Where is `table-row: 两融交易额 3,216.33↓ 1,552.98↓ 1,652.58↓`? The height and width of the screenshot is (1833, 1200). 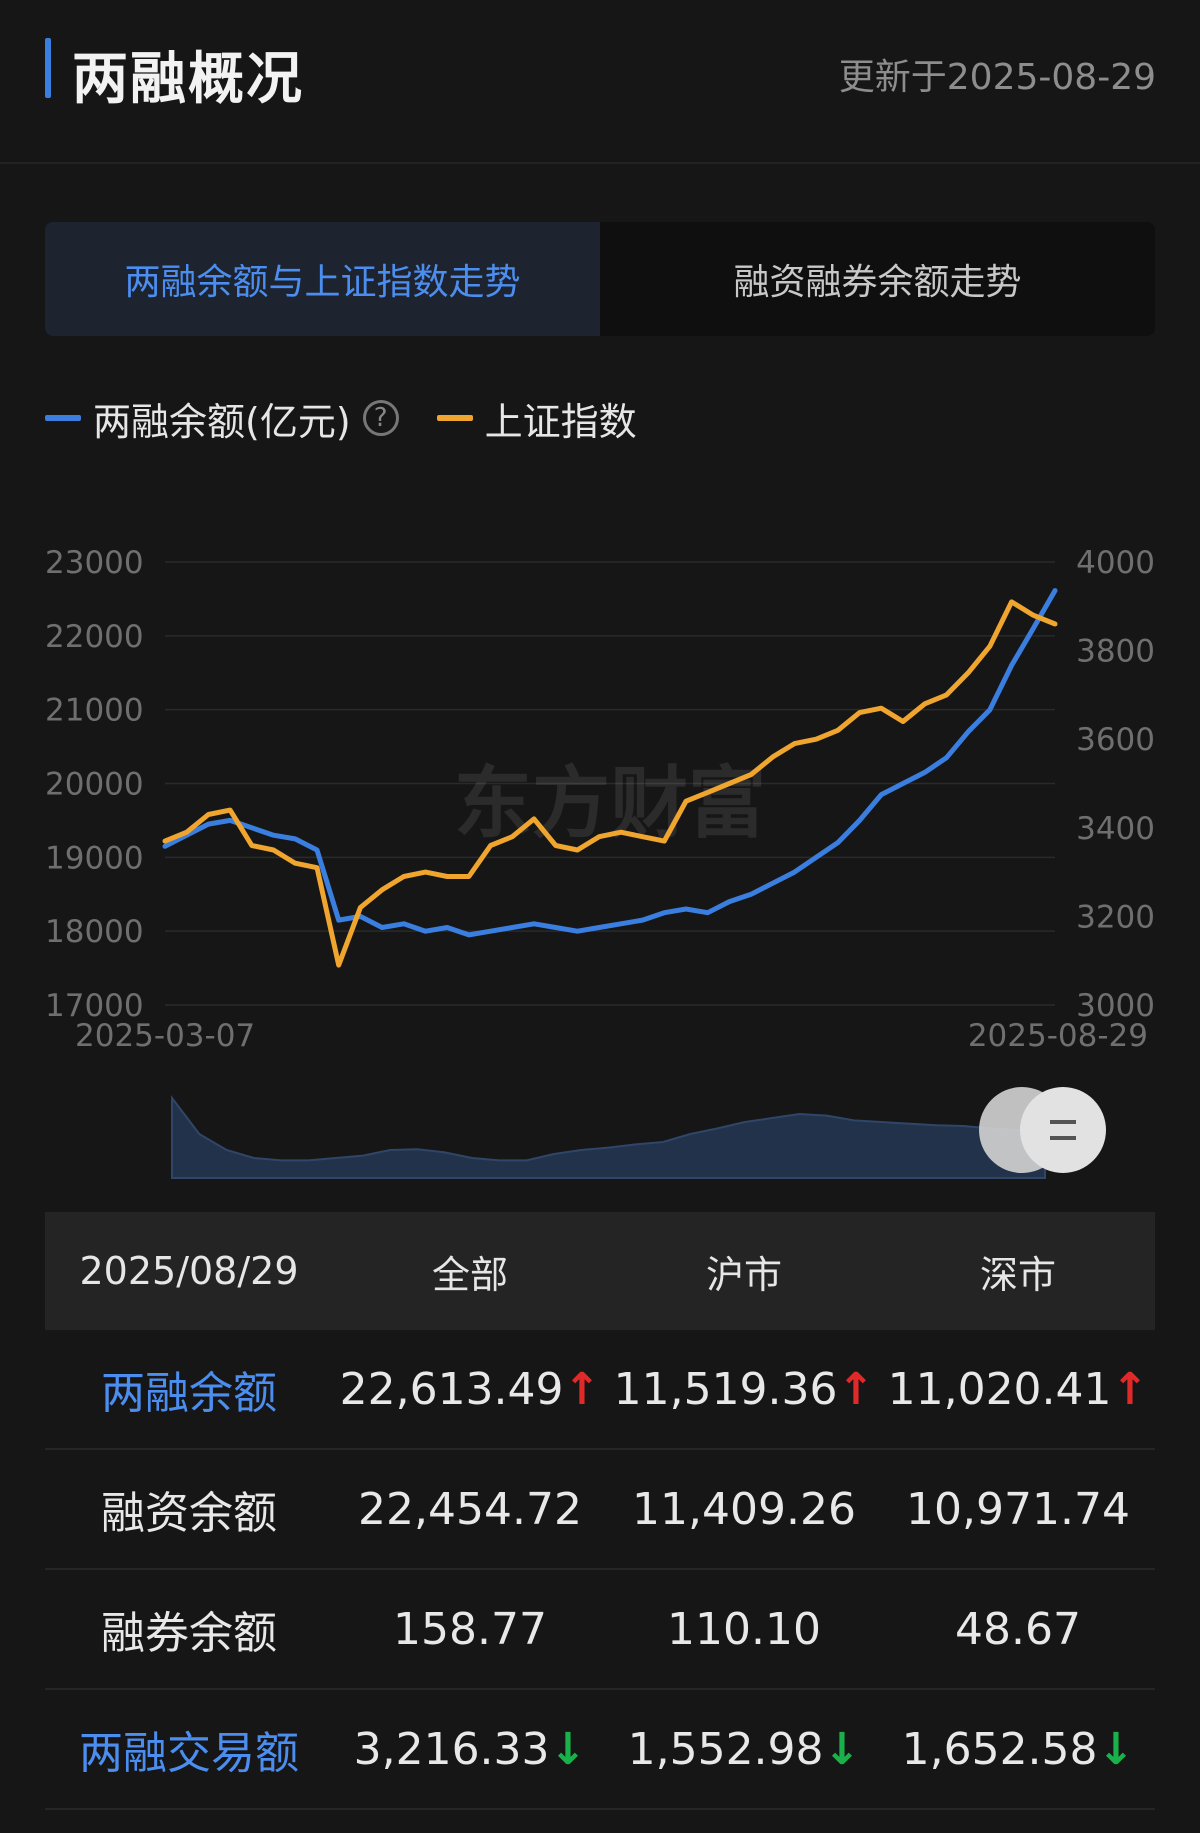
table-row: 两融交易额 3,216.33↓ 1,552.98↓ 1,652.58↓ is located at coordinates (600, 1750).